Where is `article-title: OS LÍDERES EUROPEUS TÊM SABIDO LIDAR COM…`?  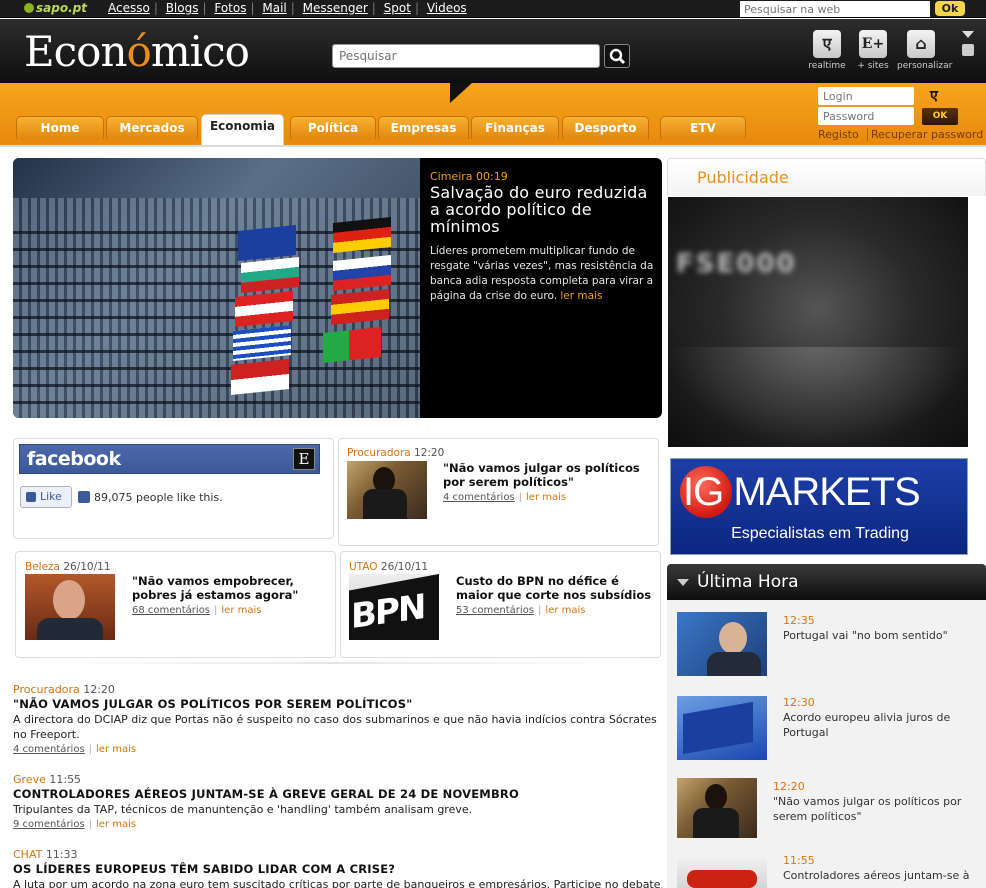 article-title: OS LÍDERES EUROPEUS TÊM SABIDO LIDAR COM… is located at coordinates (337, 869).